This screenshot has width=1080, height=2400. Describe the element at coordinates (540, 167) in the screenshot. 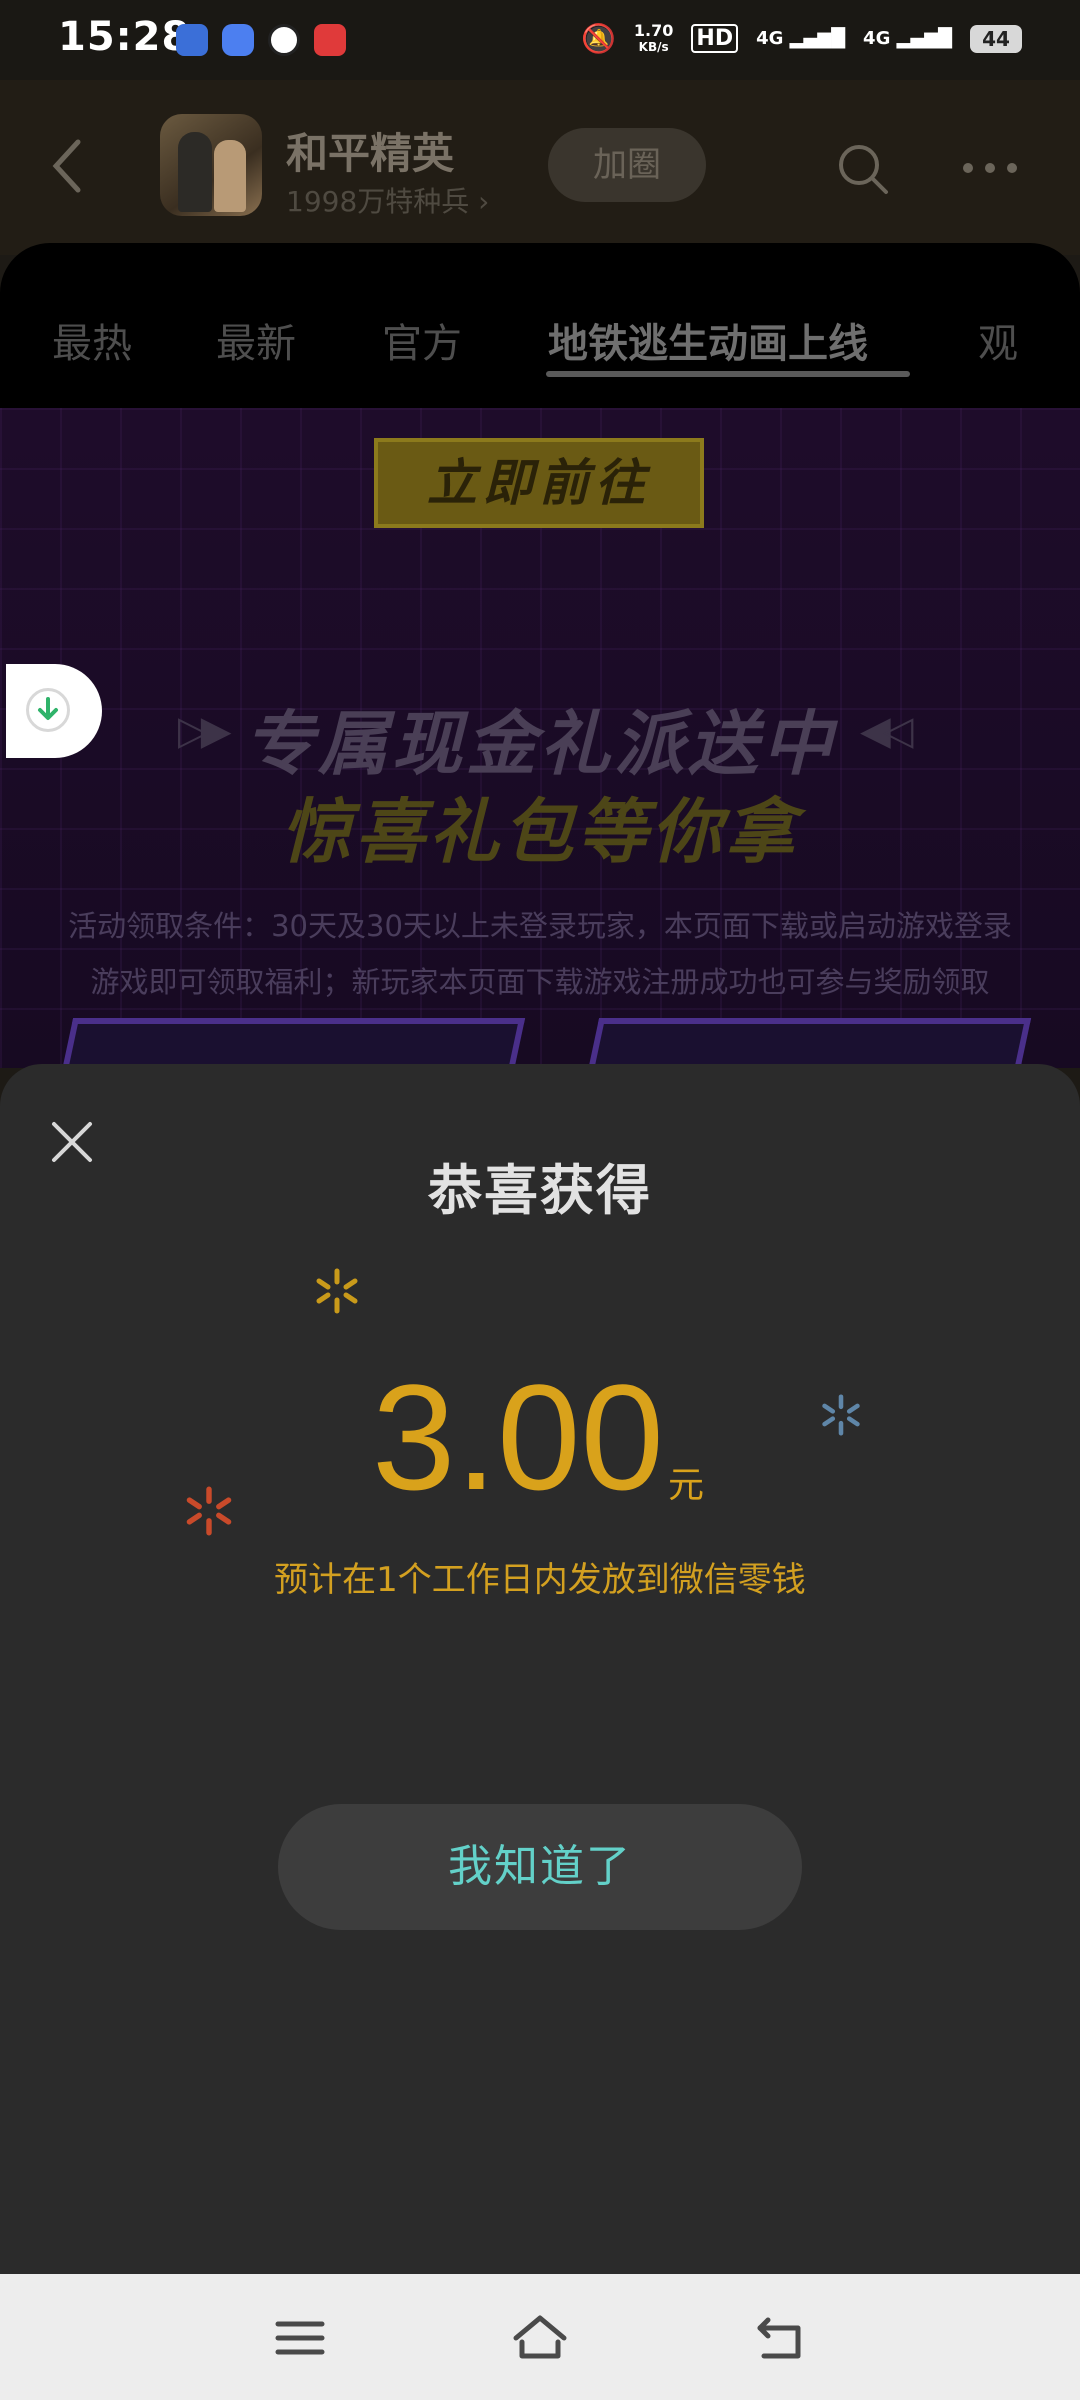

I see `community-header: 和平精英 1998万特种兵 › 加圈` at that location.